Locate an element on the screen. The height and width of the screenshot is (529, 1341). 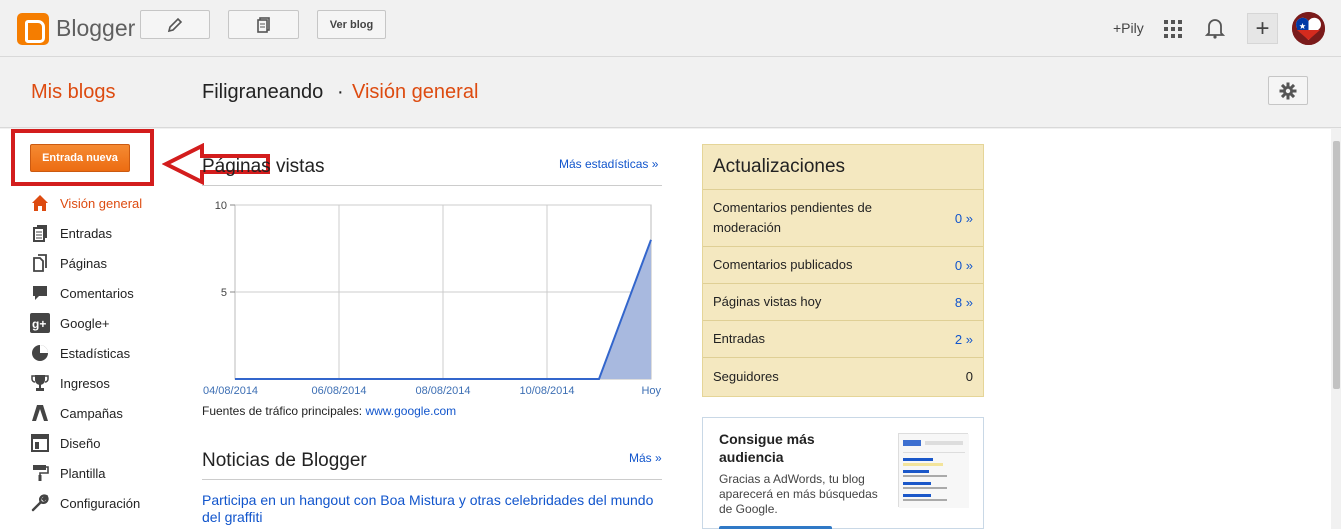
scrollbar is located at coordinates (1336, 329).